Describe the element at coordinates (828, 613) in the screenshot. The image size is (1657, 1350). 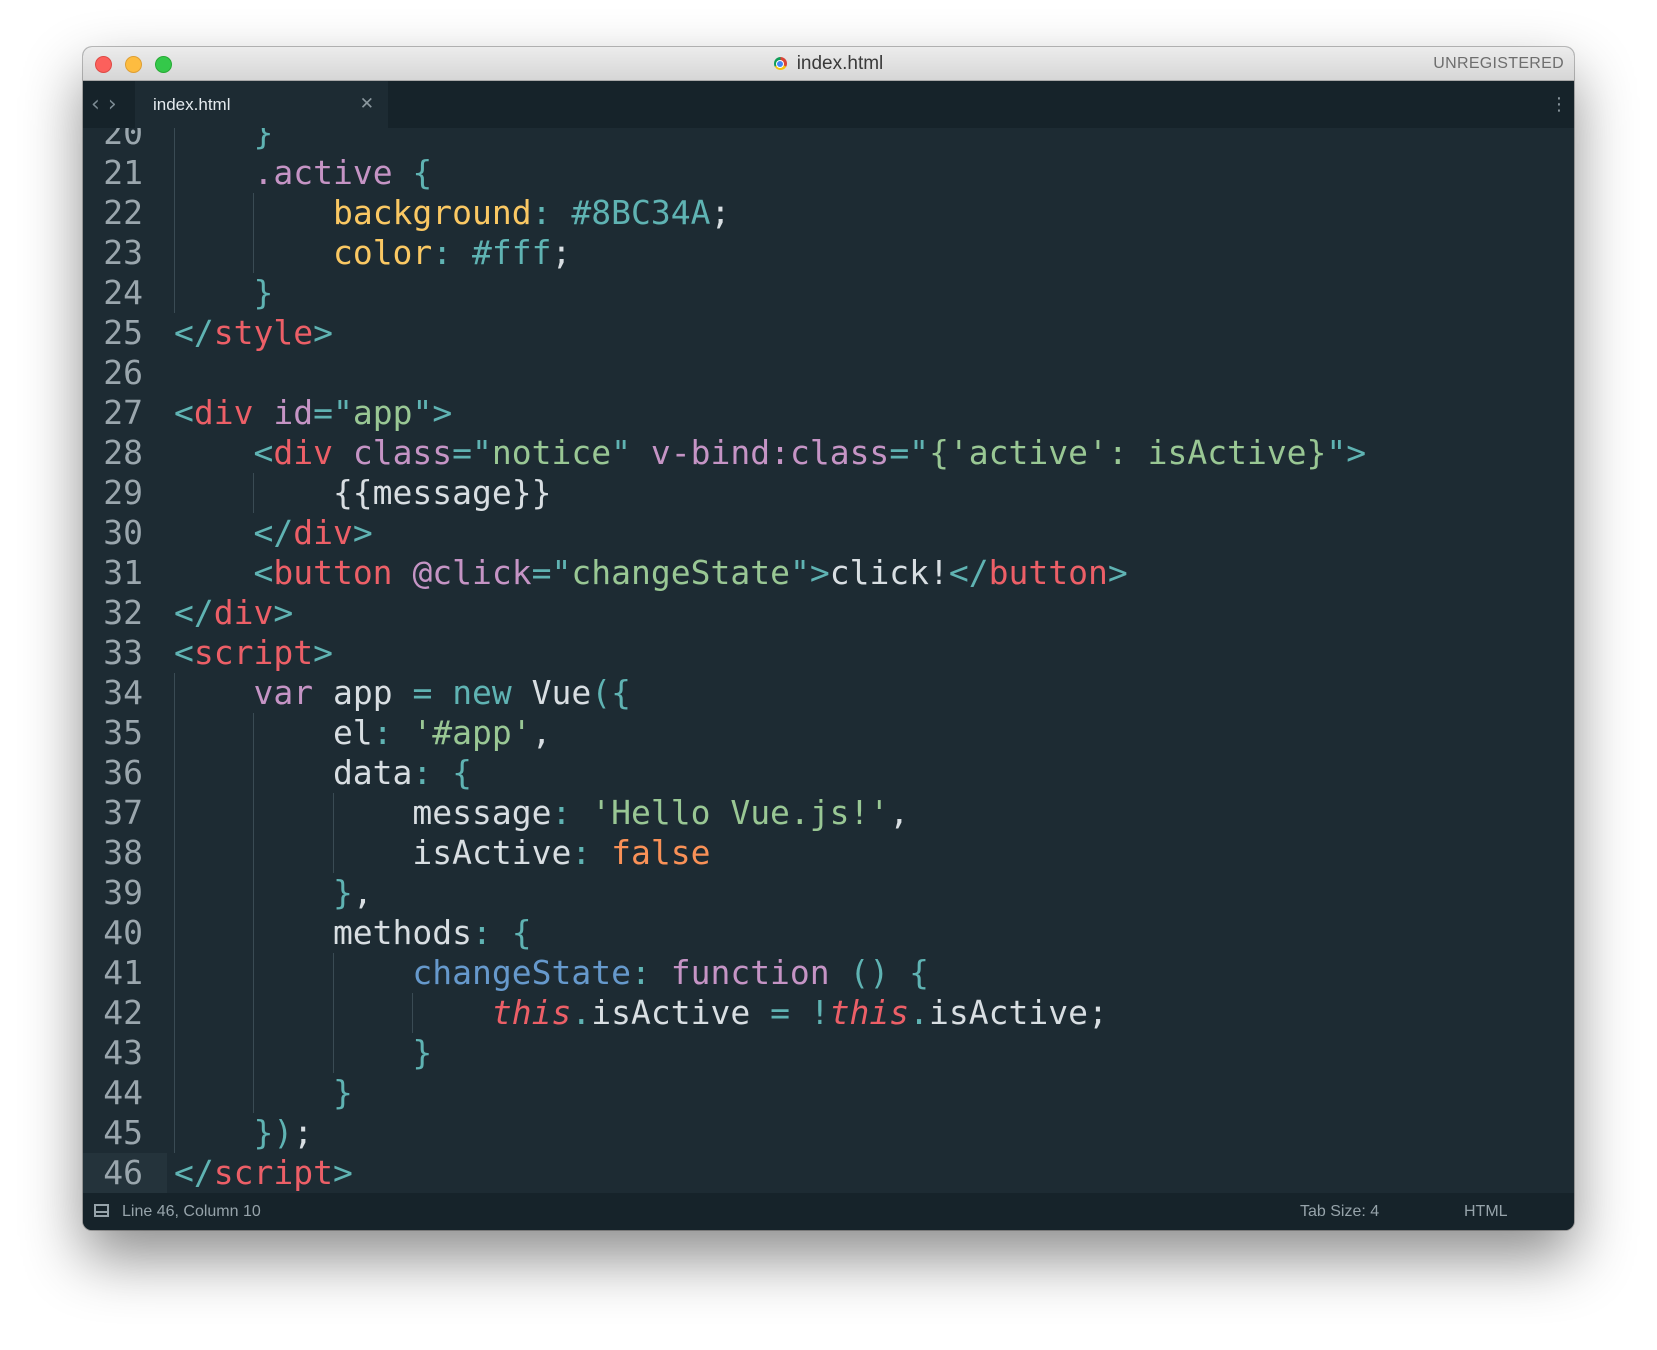
I see `code-line: 32 </div>` at that location.